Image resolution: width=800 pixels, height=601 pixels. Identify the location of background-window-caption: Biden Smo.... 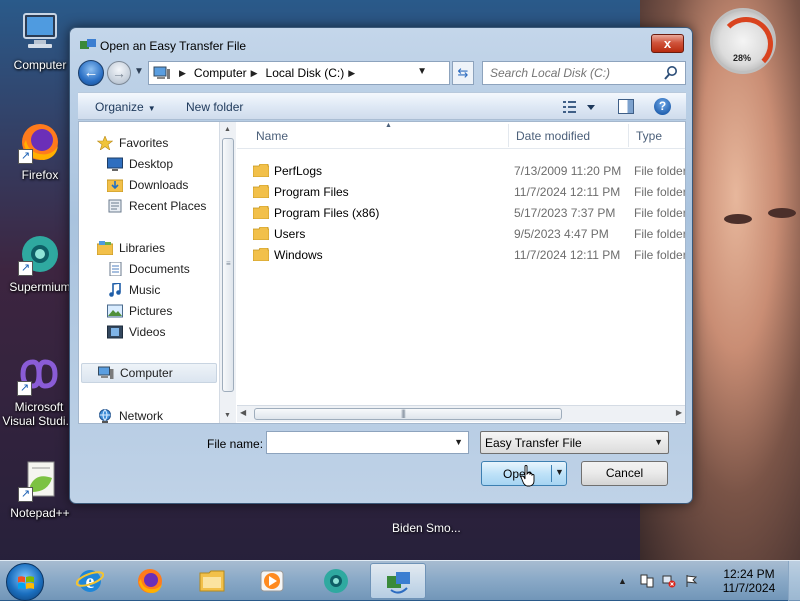
(426, 528).